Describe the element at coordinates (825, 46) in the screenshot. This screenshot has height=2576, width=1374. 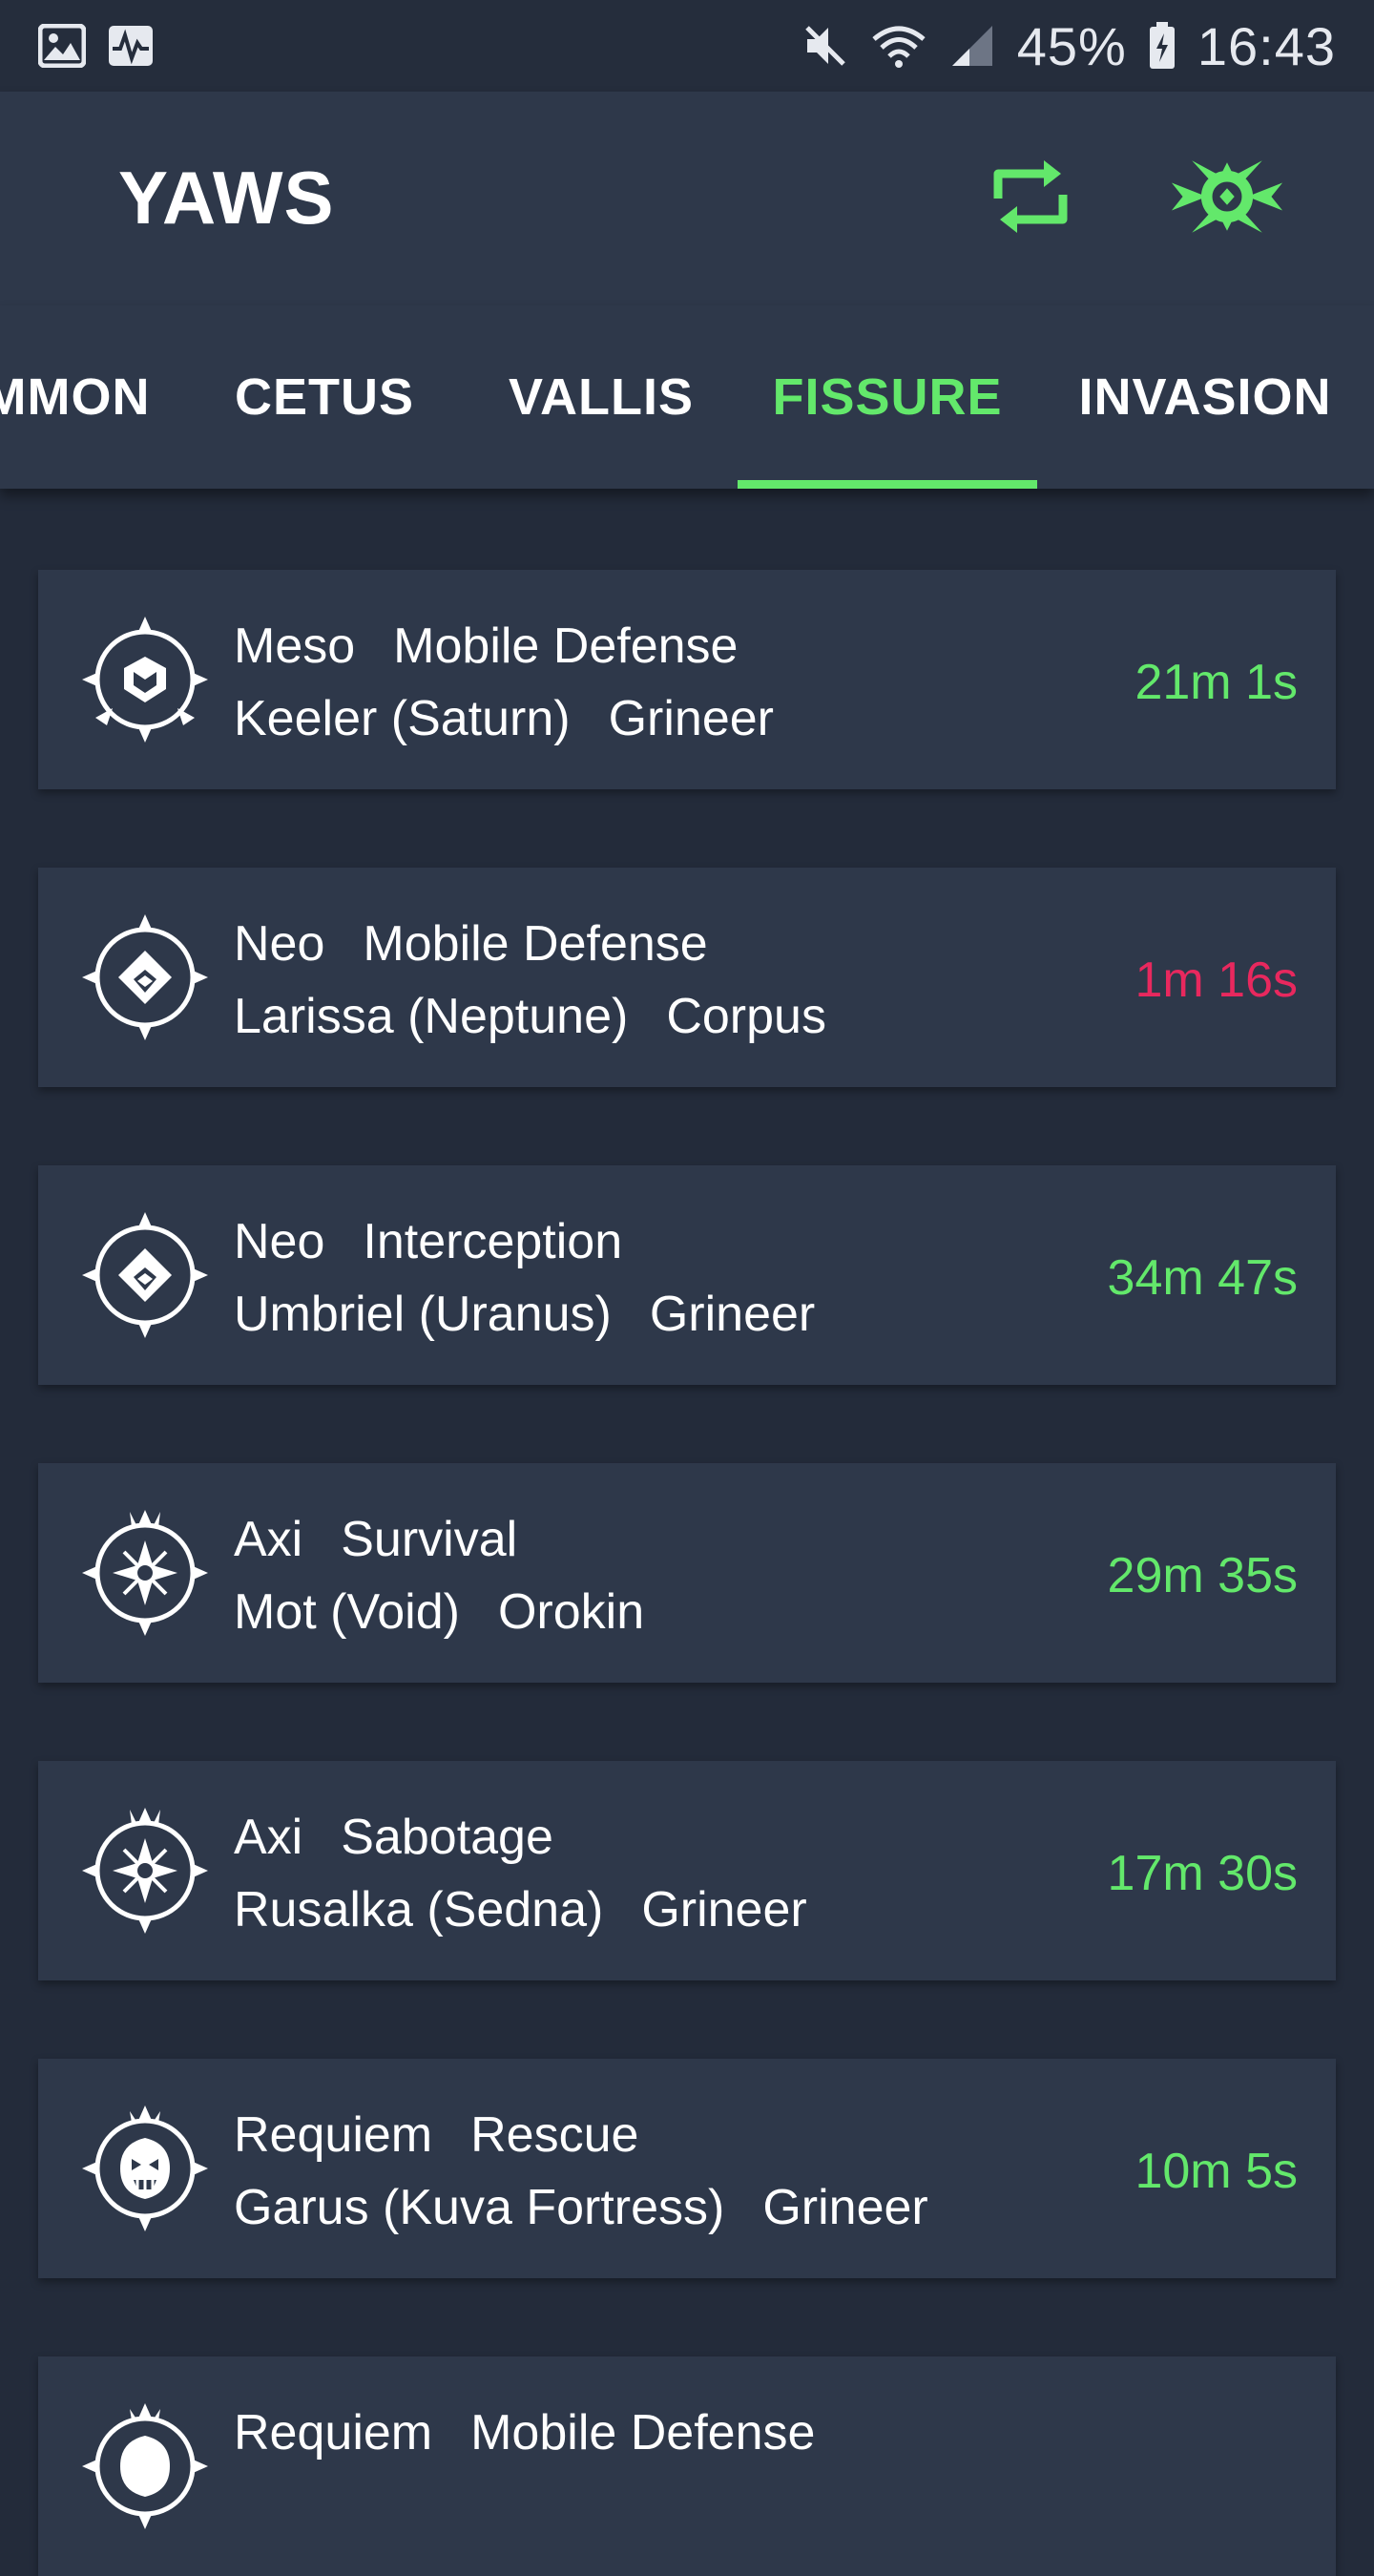
I see `mute-icon` at that location.